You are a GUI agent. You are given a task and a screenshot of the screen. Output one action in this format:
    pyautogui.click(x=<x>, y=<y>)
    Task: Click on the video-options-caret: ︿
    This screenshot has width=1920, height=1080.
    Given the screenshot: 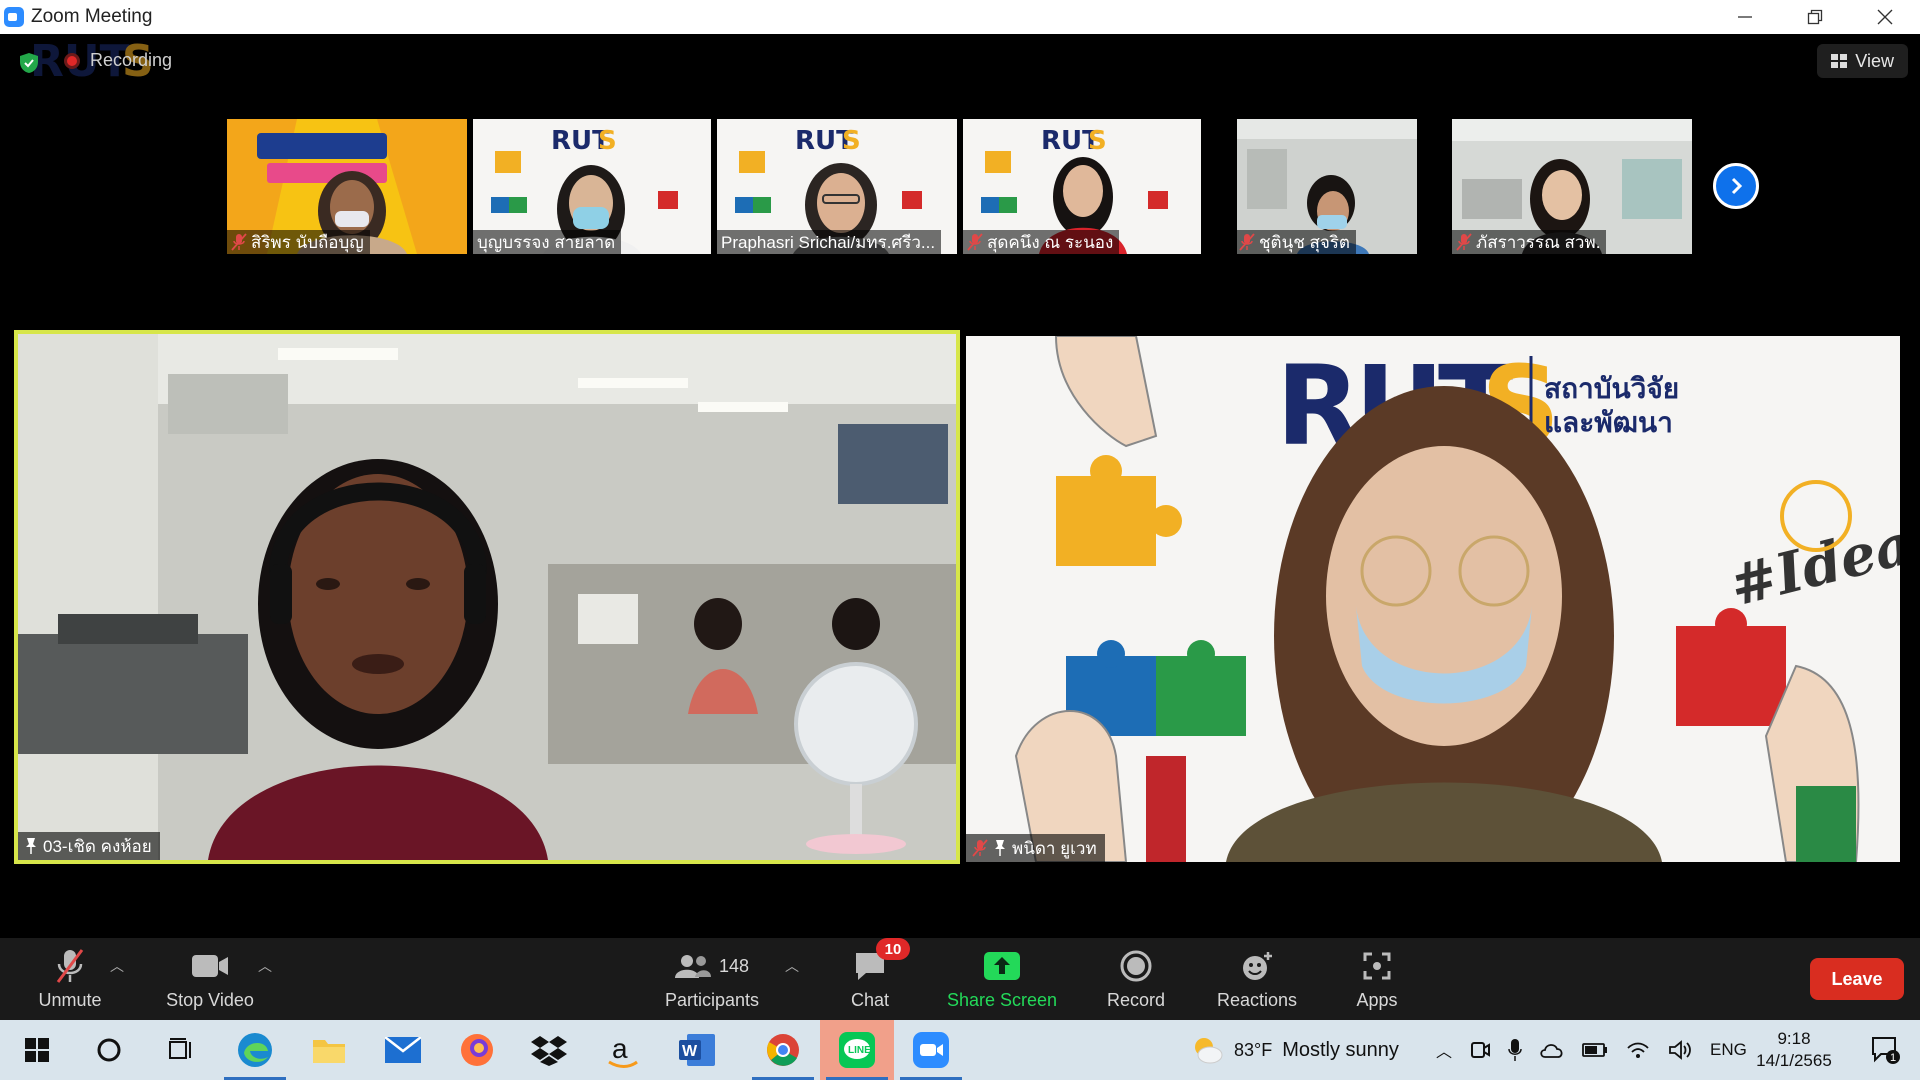 What is the action you would take?
    pyautogui.click(x=265, y=966)
    